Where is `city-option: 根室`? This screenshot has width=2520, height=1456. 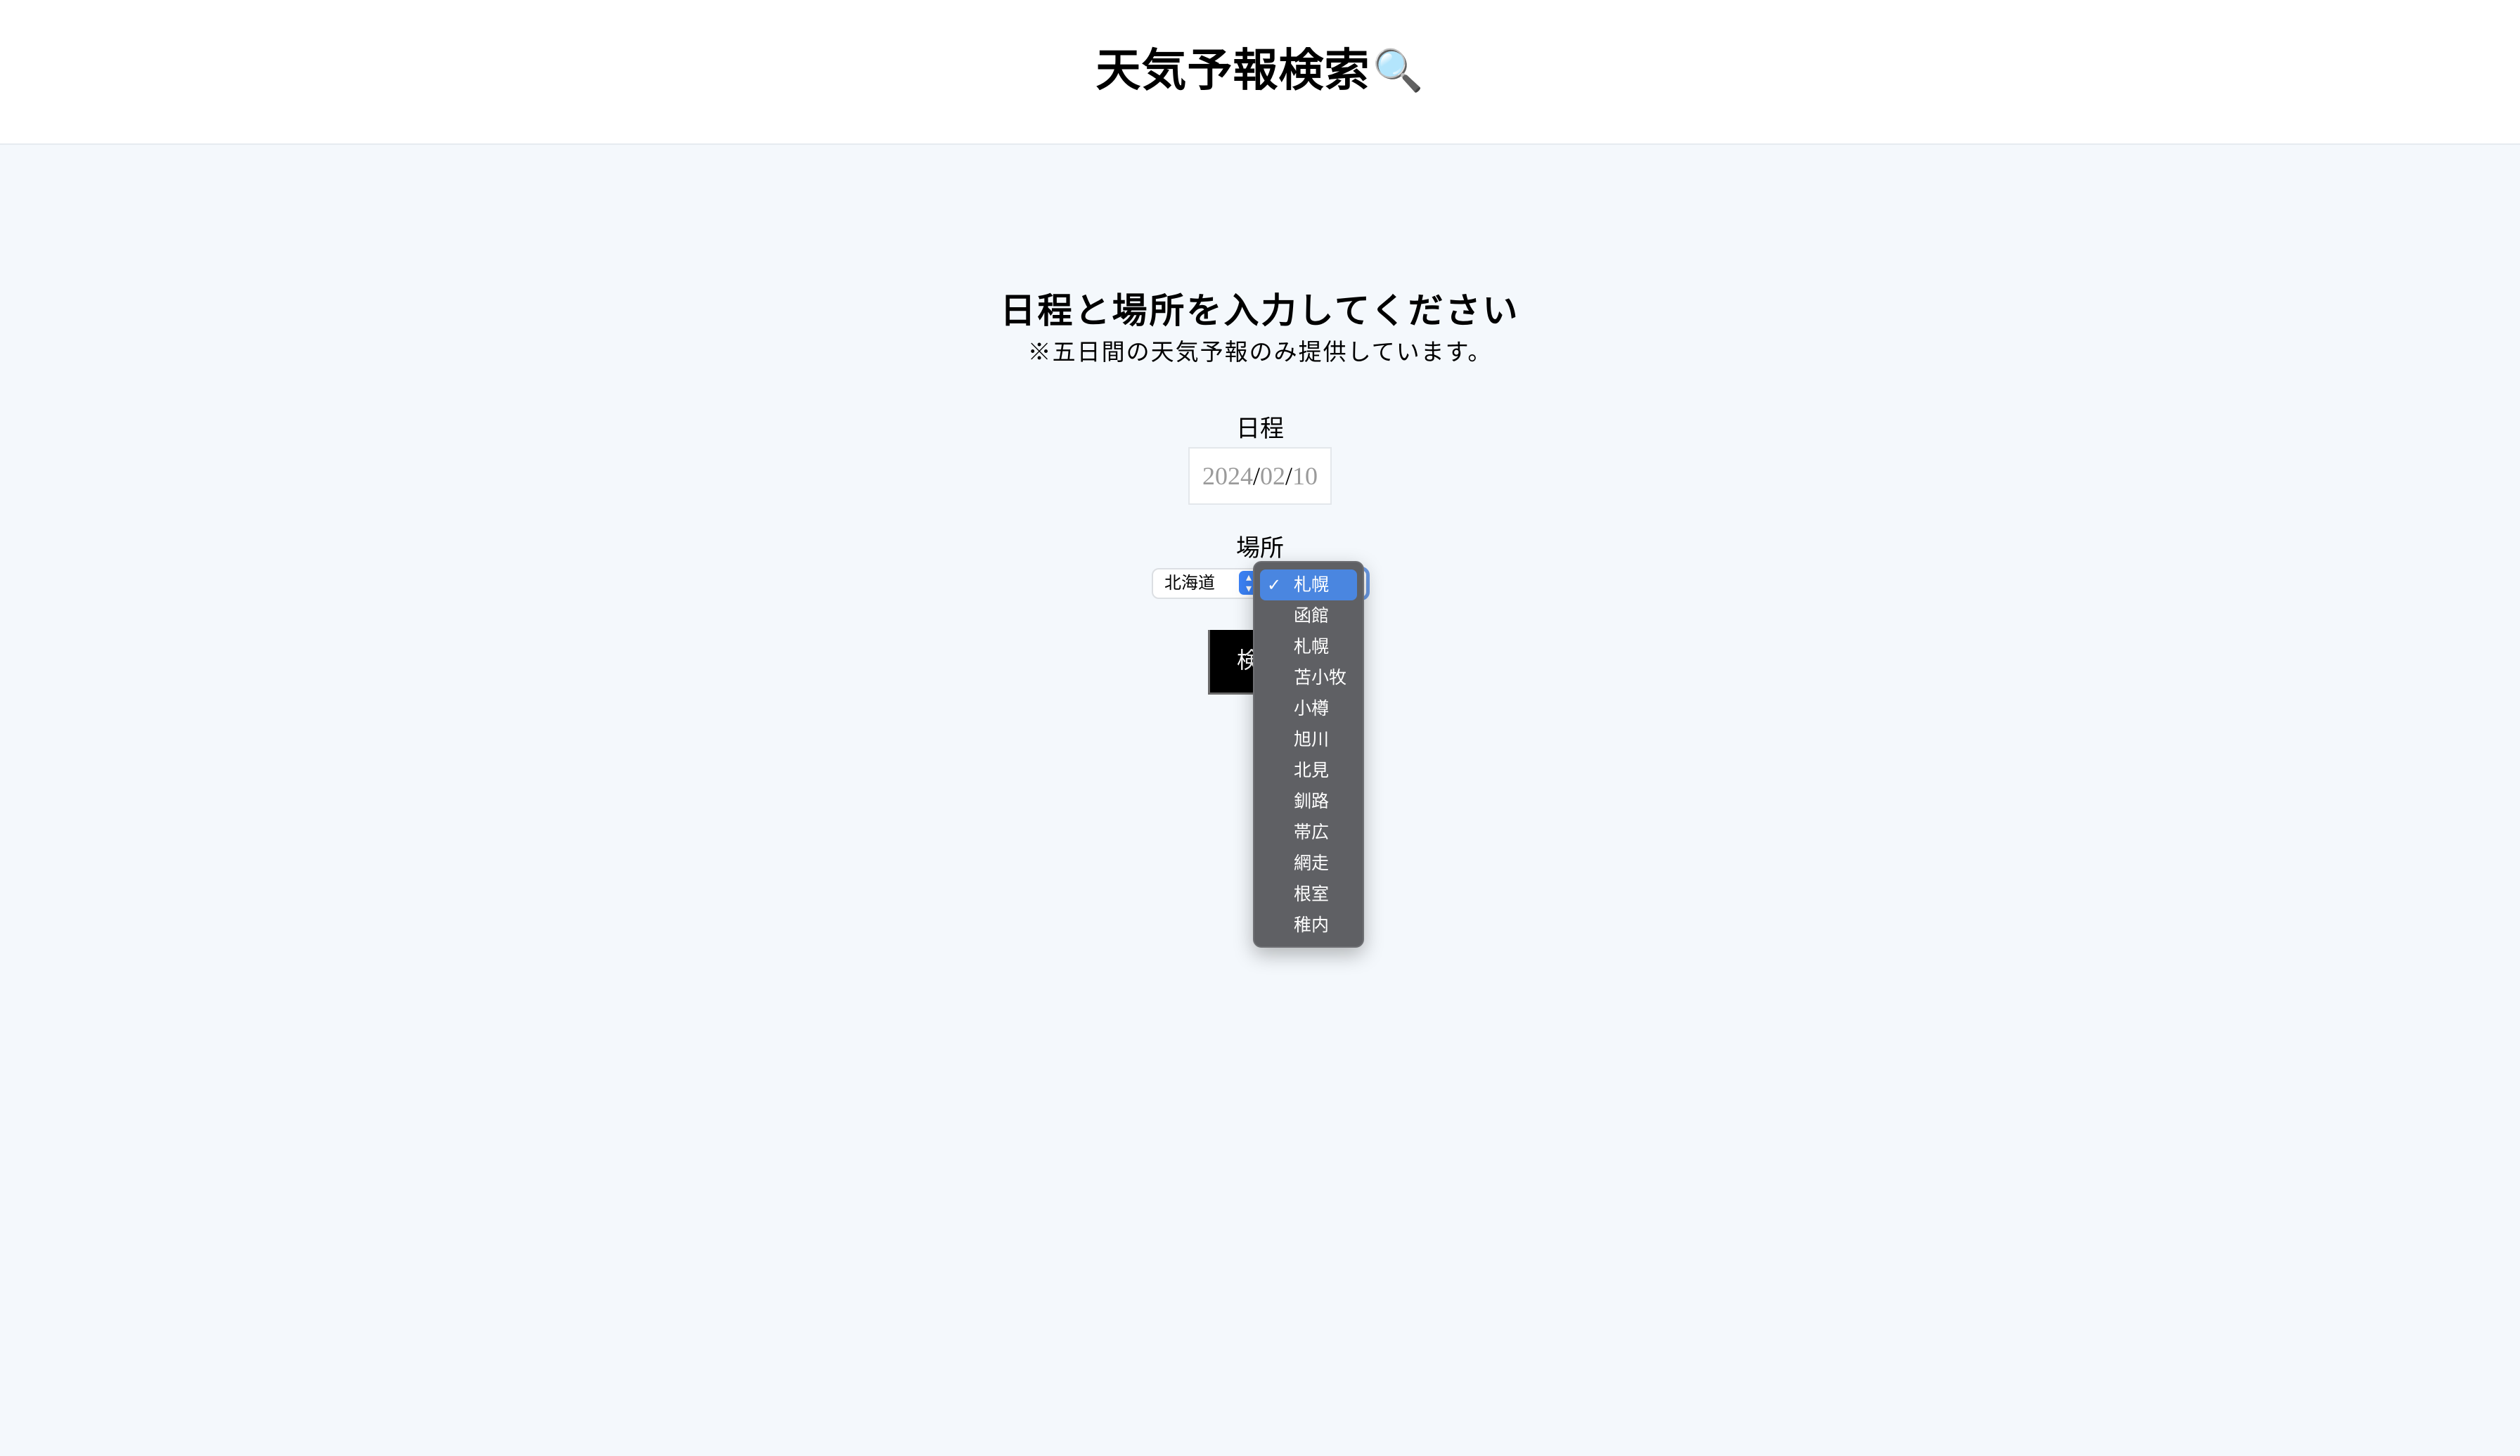 city-option: 根室 is located at coordinates (1308, 894).